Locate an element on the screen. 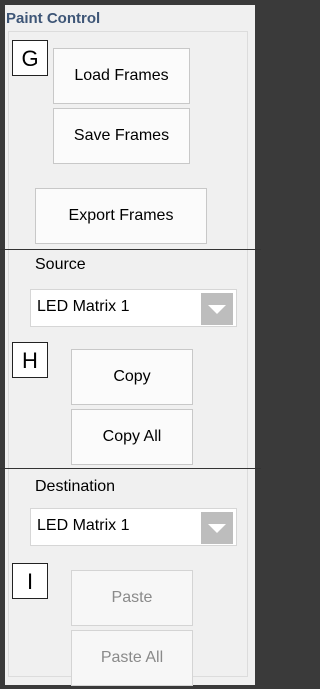 The height and width of the screenshot is (689, 320). destination-select: LED Matrix 1 is located at coordinates (133, 527).